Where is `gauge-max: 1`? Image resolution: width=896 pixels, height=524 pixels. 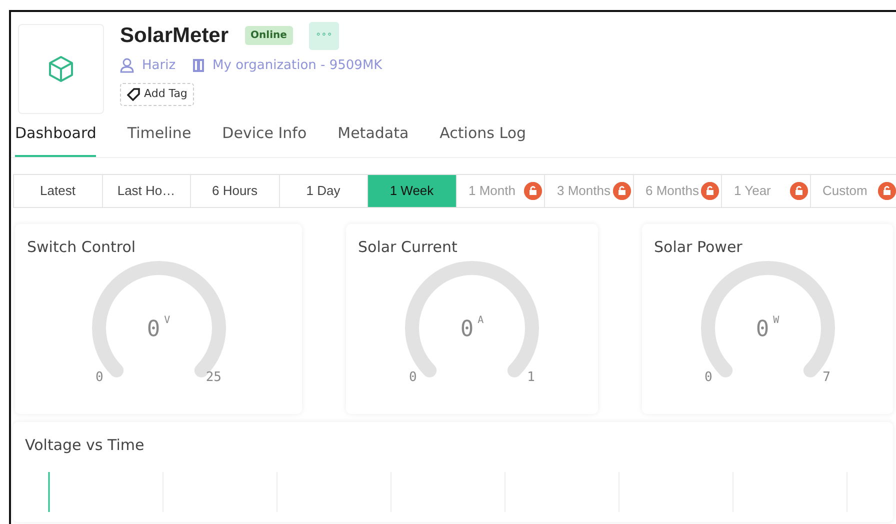
gauge-max: 1 is located at coordinates (531, 378).